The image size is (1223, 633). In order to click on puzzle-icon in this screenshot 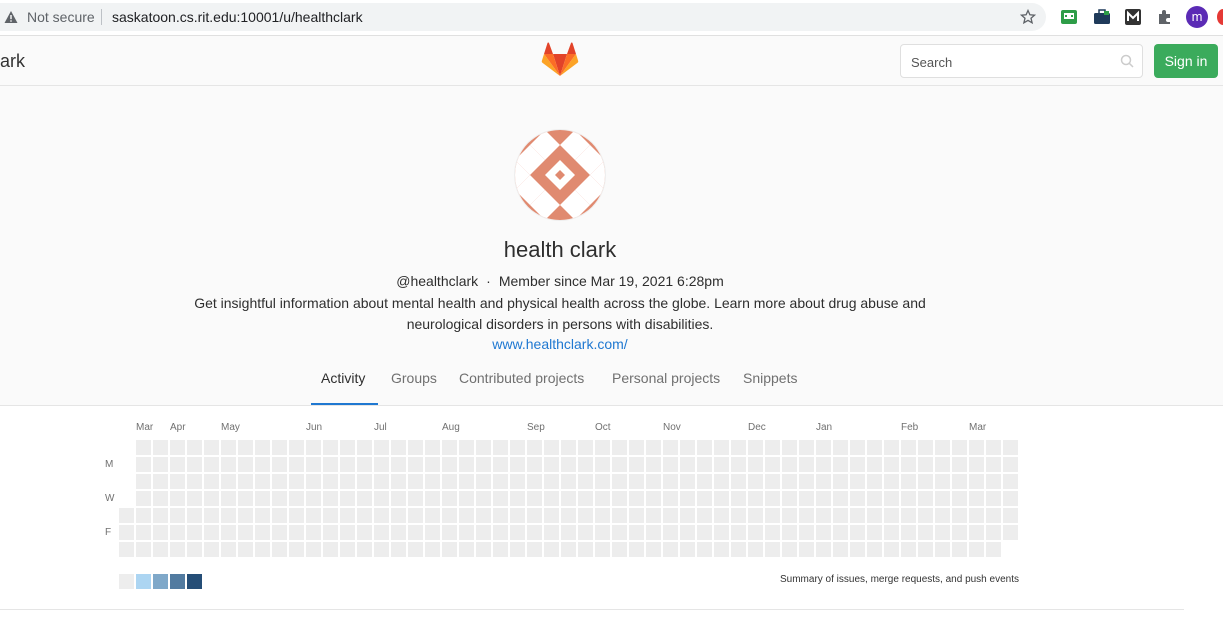, I will do `click(1165, 17)`.